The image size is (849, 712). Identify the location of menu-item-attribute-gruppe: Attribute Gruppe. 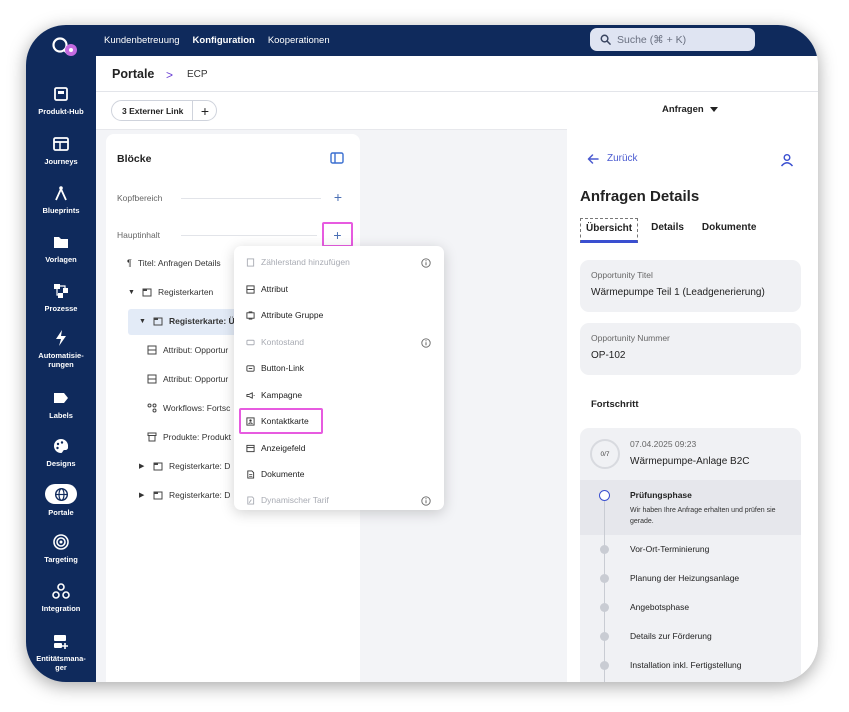
(284, 315).